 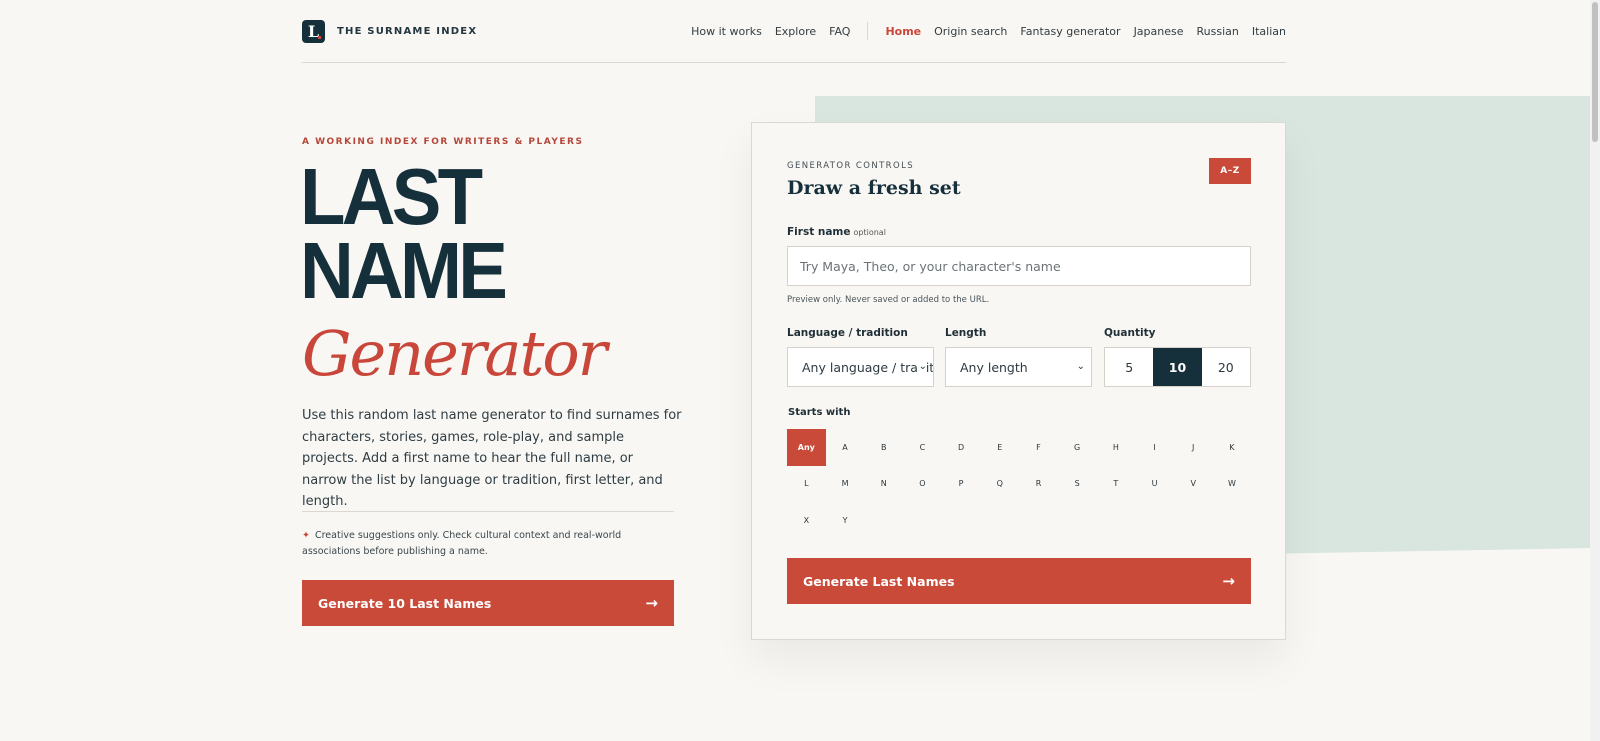 What do you see at coordinates (1070, 31) in the screenshot?
I see `nav-fantasy-generator: Fantasy generator` at bounding box center [1070, 31].